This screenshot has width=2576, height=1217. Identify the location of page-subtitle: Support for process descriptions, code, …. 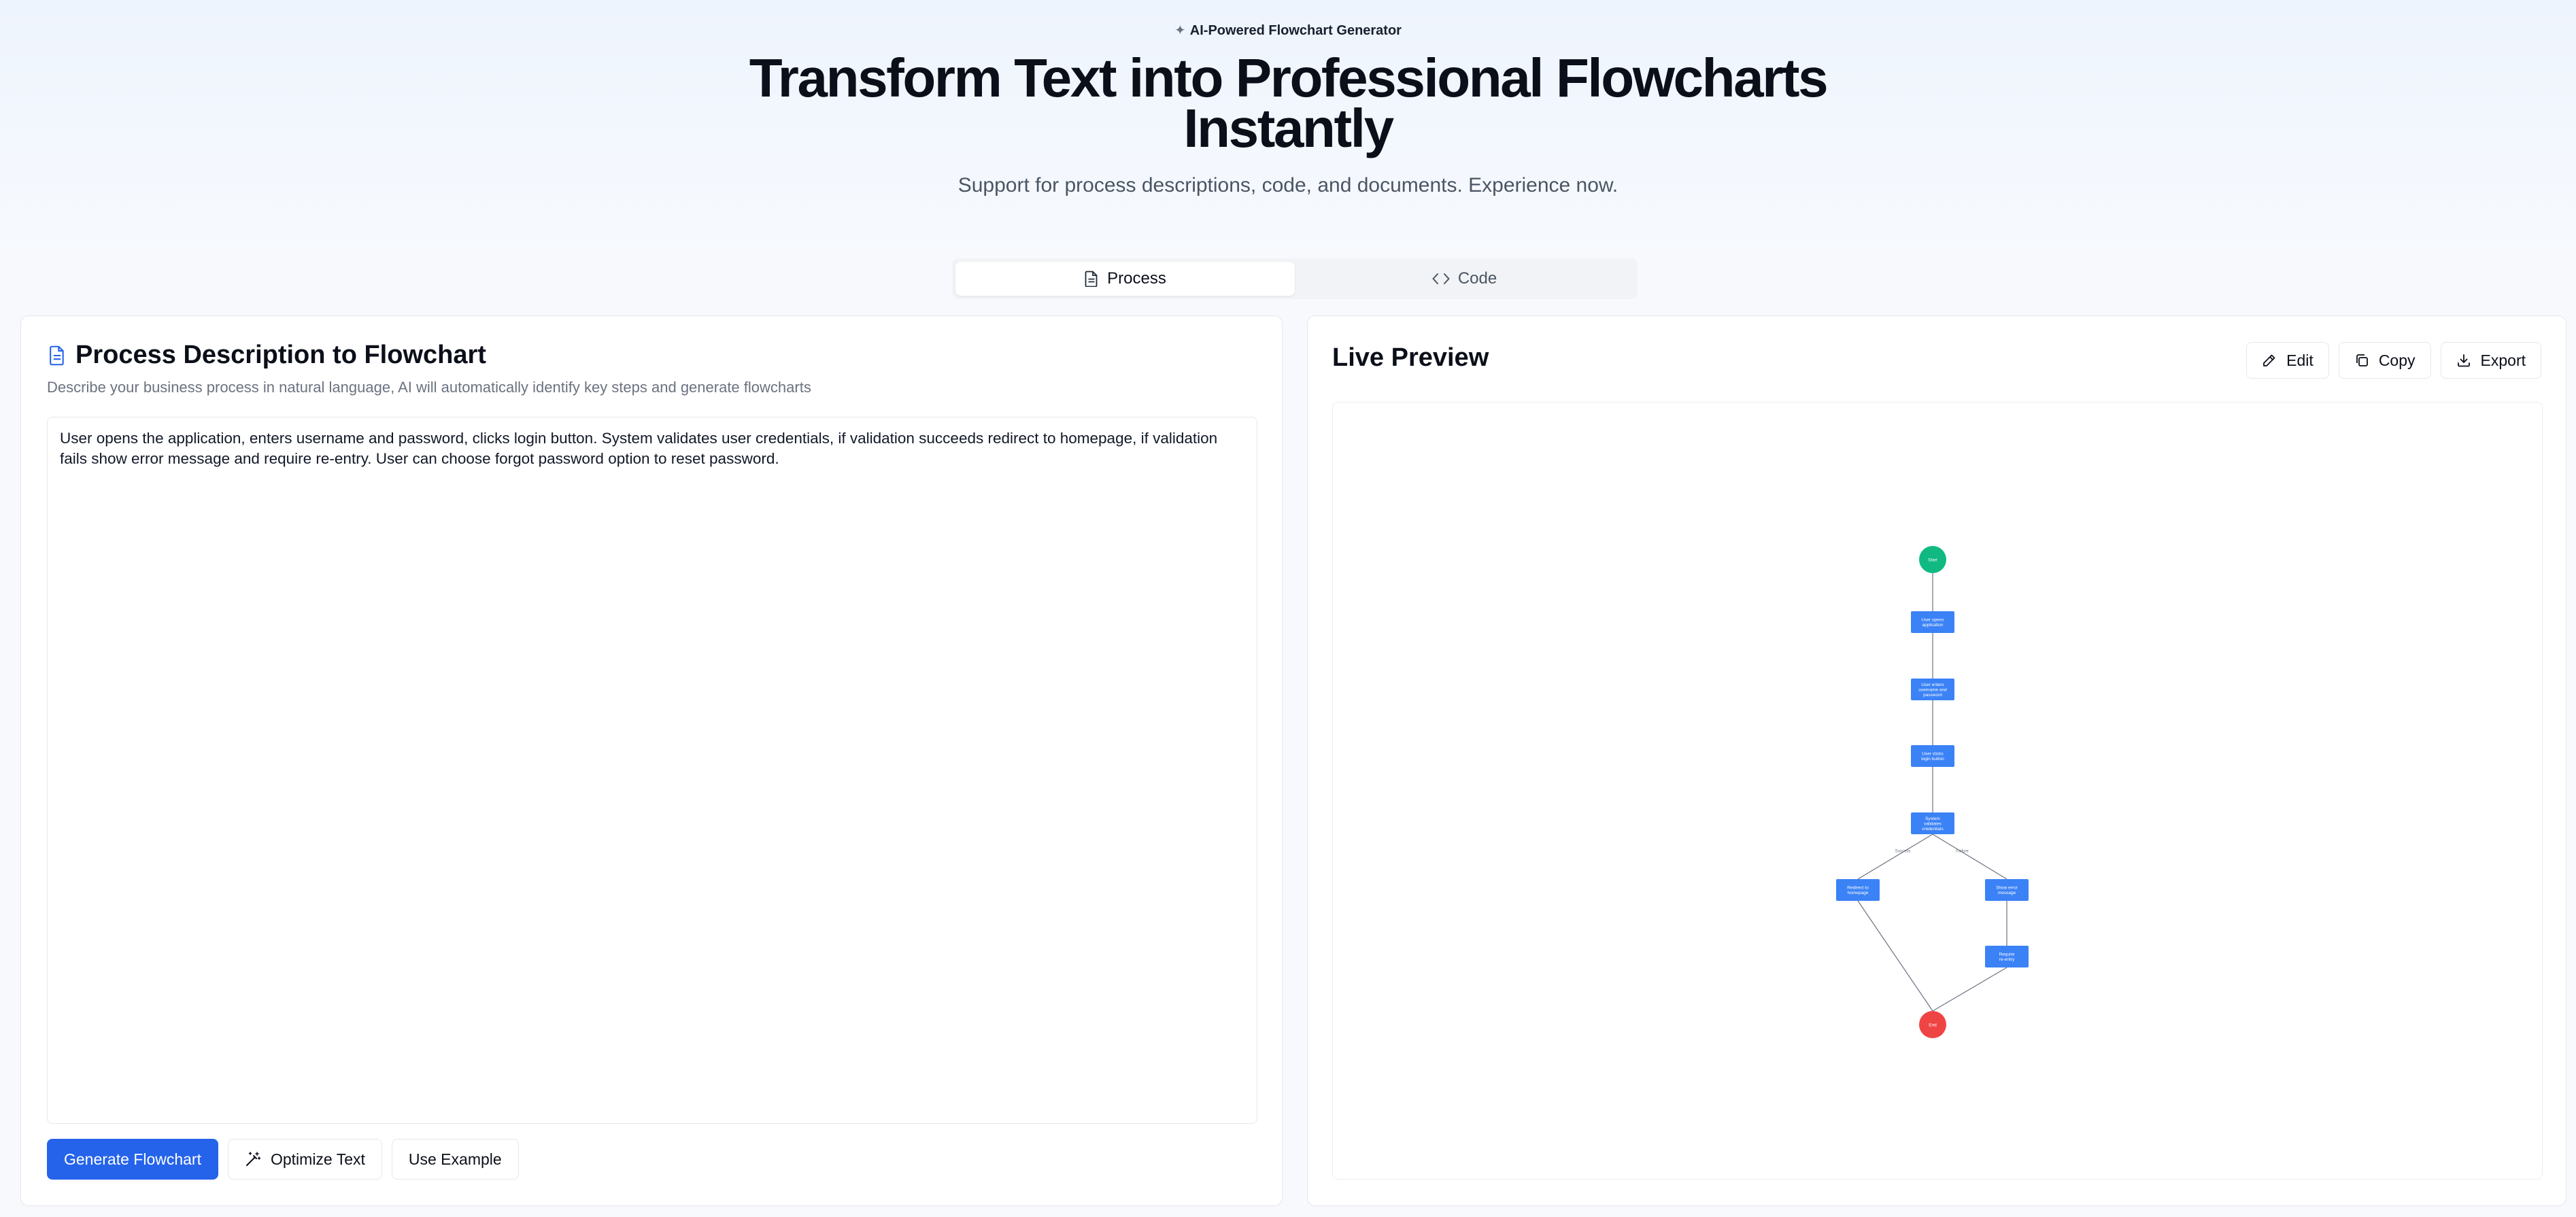
(1288, 185).